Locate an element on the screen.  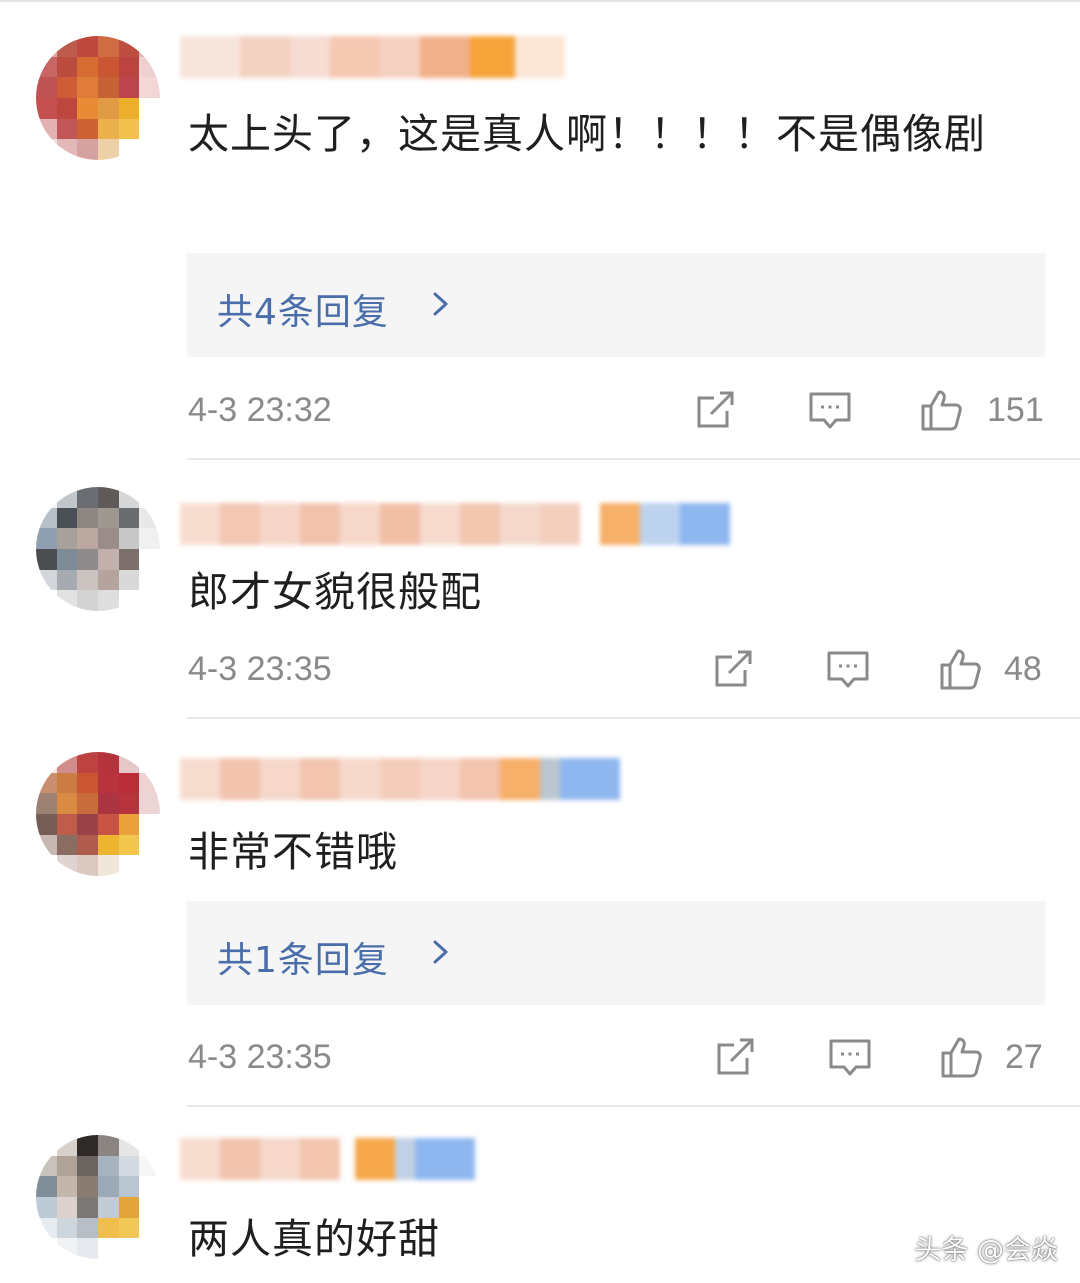
top-border is located at coordinates (540, 1).